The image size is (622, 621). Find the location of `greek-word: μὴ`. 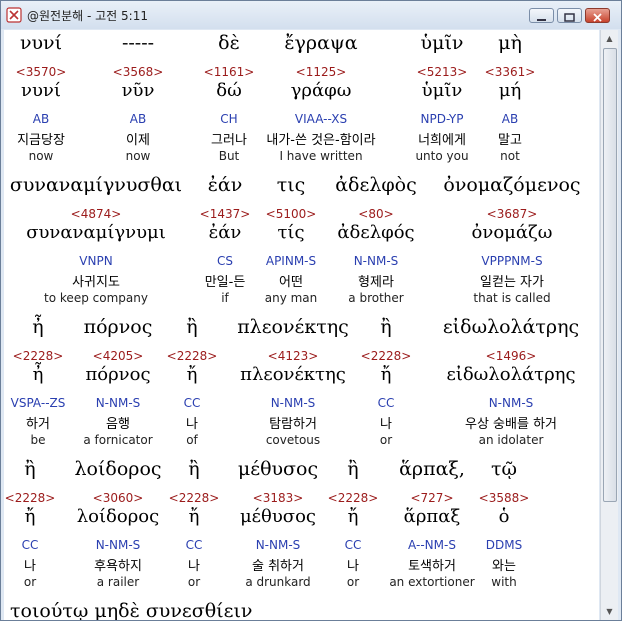

greek-word: μὴ is located at coordinates (509, 43).